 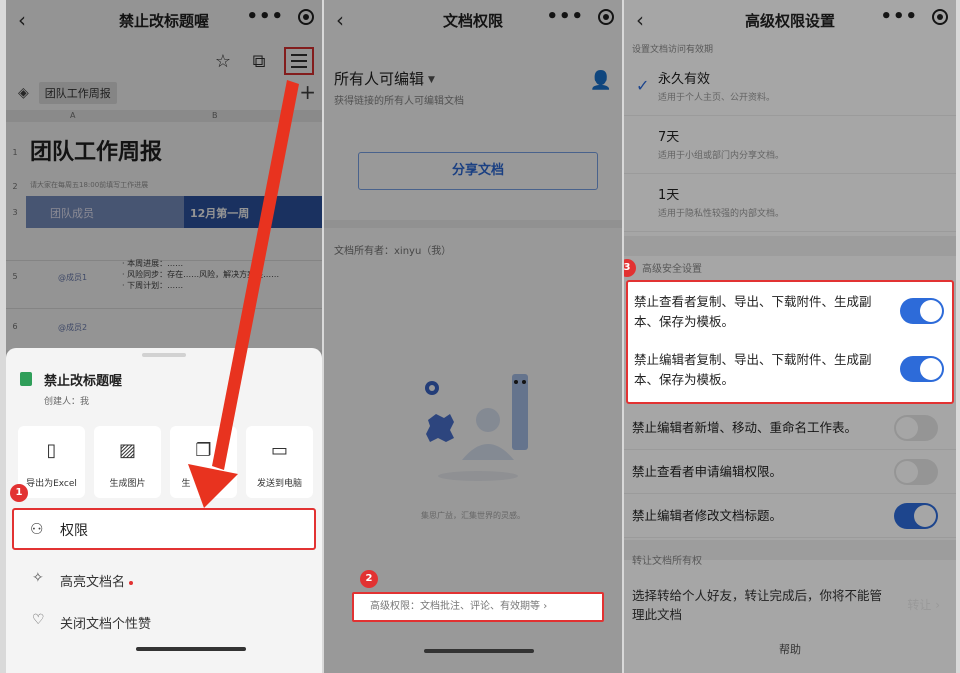 What do you see at coordinates (127, 450) in the screenshot?
I see `image-icon: ▨` at bounding box center [127, 450].